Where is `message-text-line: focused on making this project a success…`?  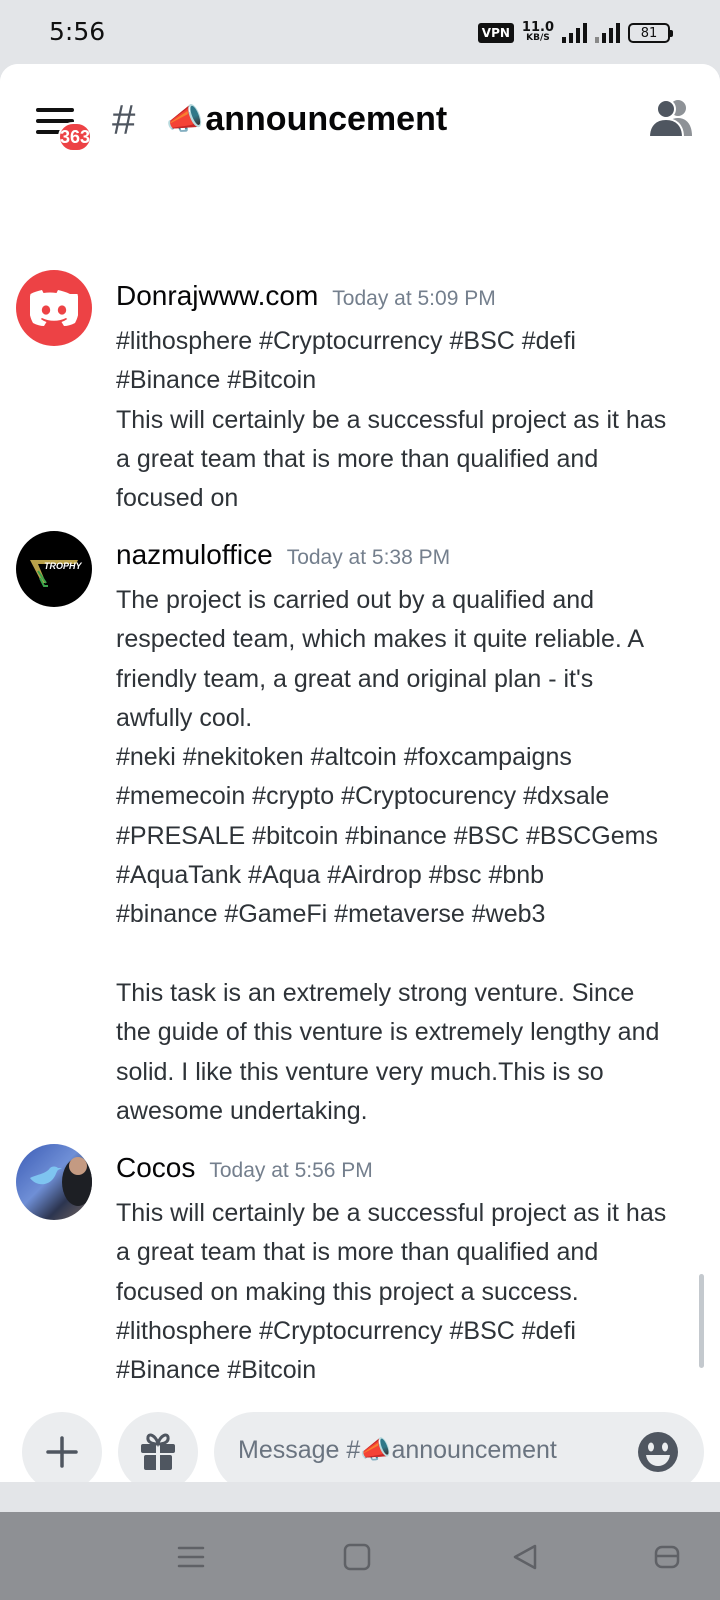
message-text-line: focused on making this project a success… is located at coordinates (347, 1291).